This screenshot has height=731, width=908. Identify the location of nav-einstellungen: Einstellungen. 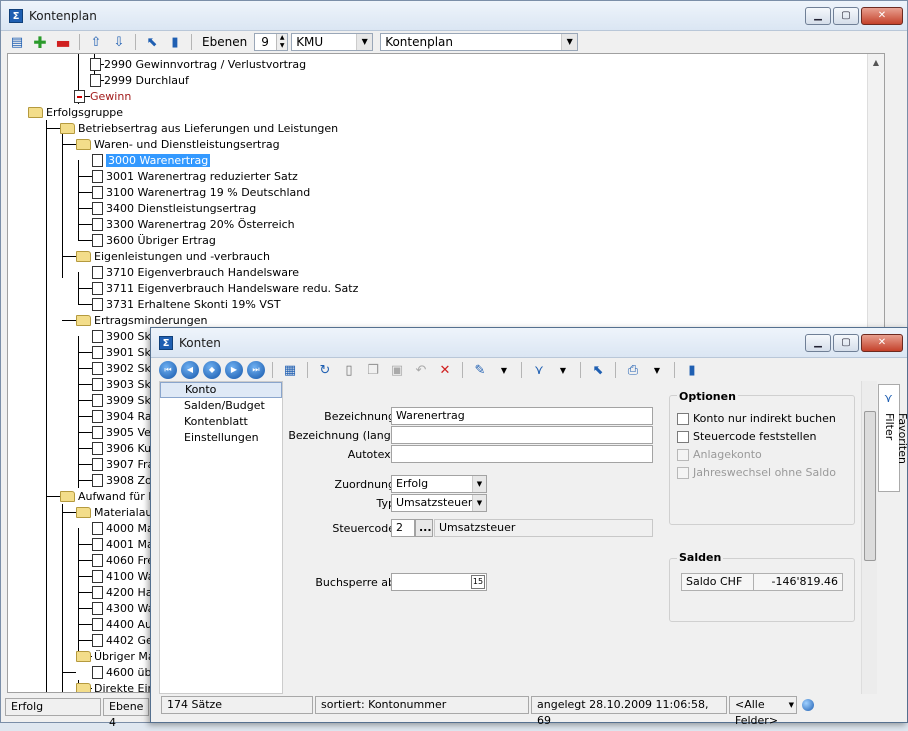
(221, 438).